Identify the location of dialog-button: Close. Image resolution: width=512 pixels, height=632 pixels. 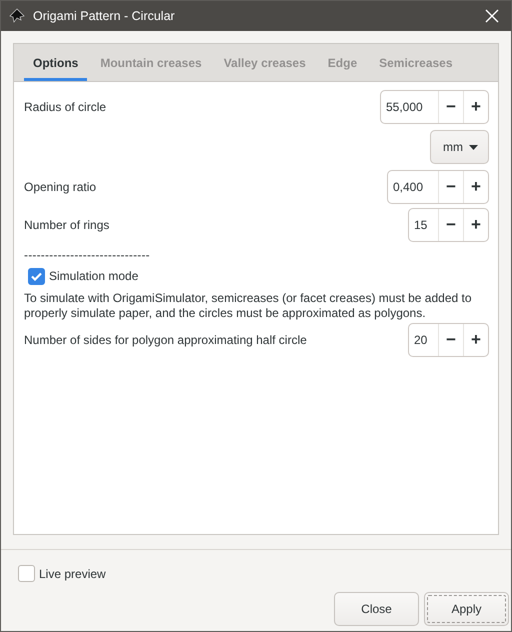
(376, 609).